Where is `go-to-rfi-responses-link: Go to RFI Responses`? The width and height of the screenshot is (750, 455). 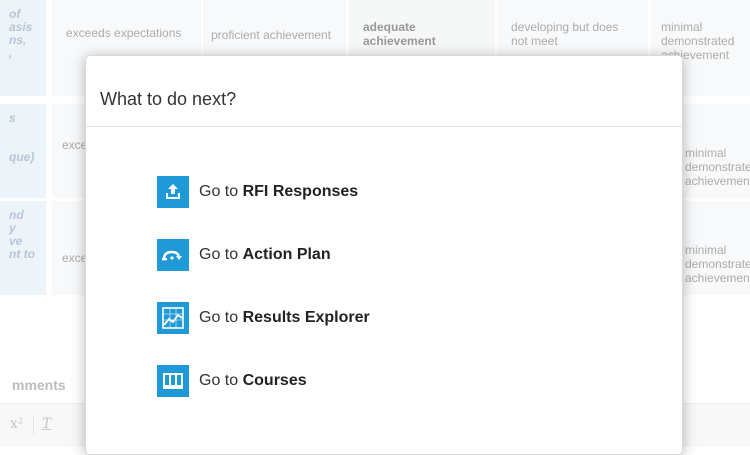
go-to-rfi-responses-link: Go to RFI Responses is located at coordinates (257, 192).